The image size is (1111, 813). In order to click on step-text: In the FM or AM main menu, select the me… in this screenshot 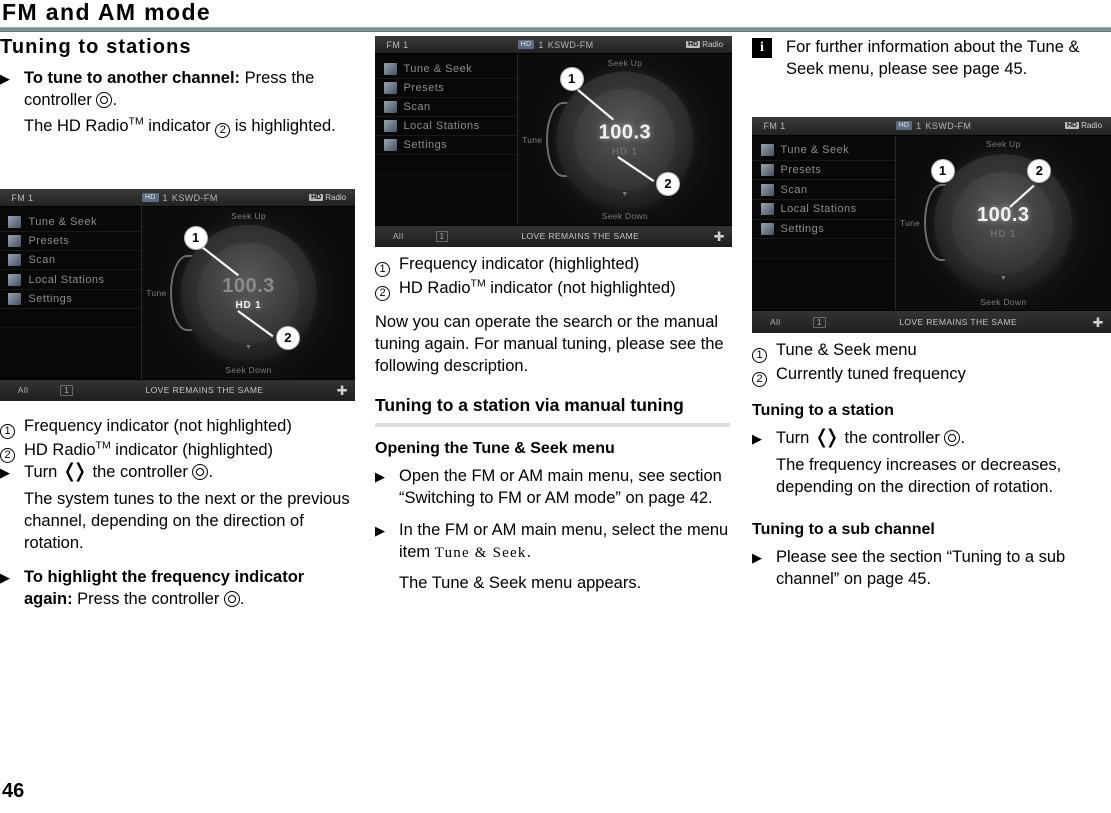, I will do `click(564, 541)`.